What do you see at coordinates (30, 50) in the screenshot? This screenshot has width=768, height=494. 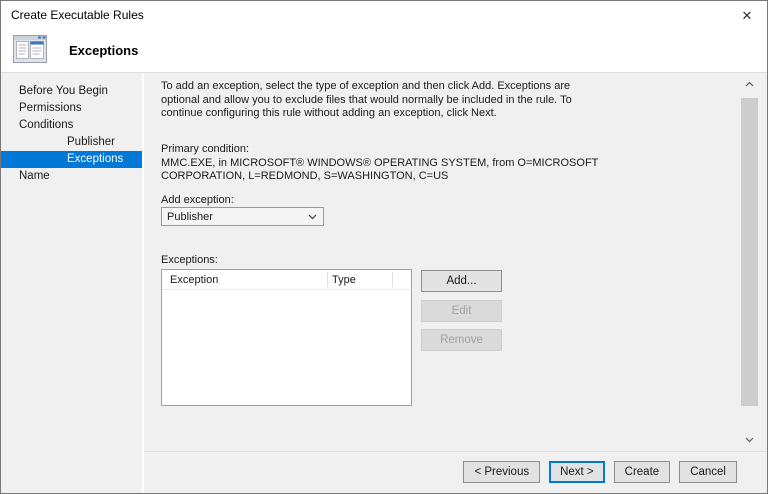 I see `wizard-icon` at bounding box center [30, 50].